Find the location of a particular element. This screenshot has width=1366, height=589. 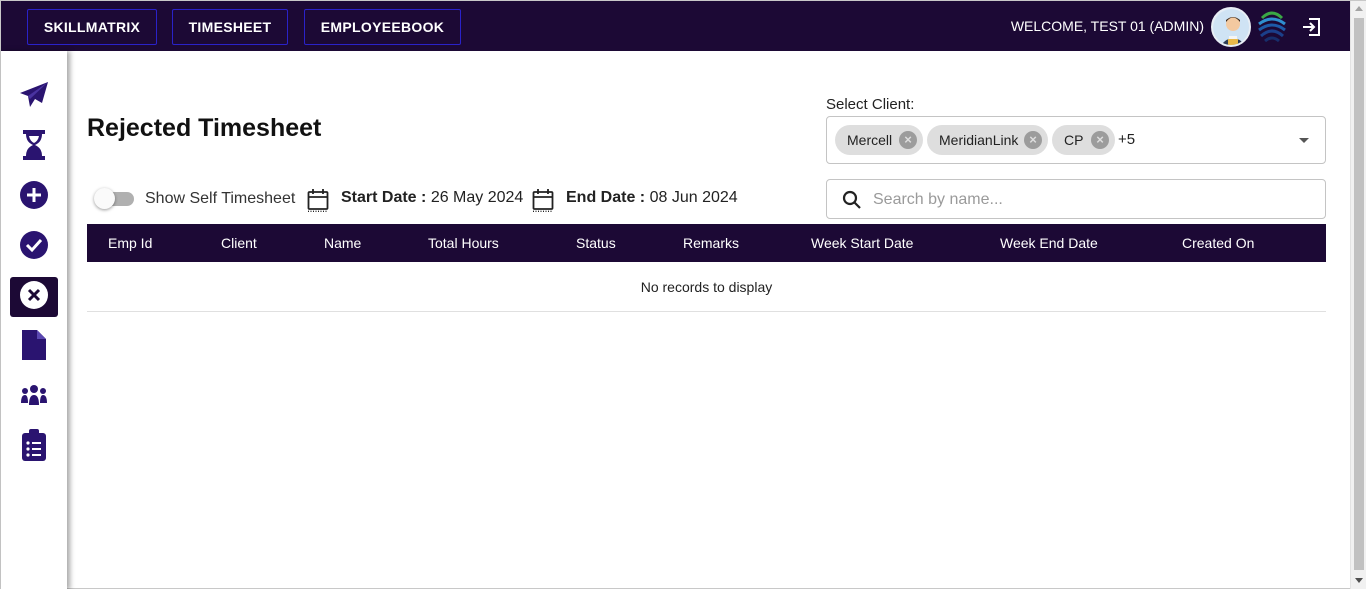

toggle-thumb is located at coordinates (104, 198).